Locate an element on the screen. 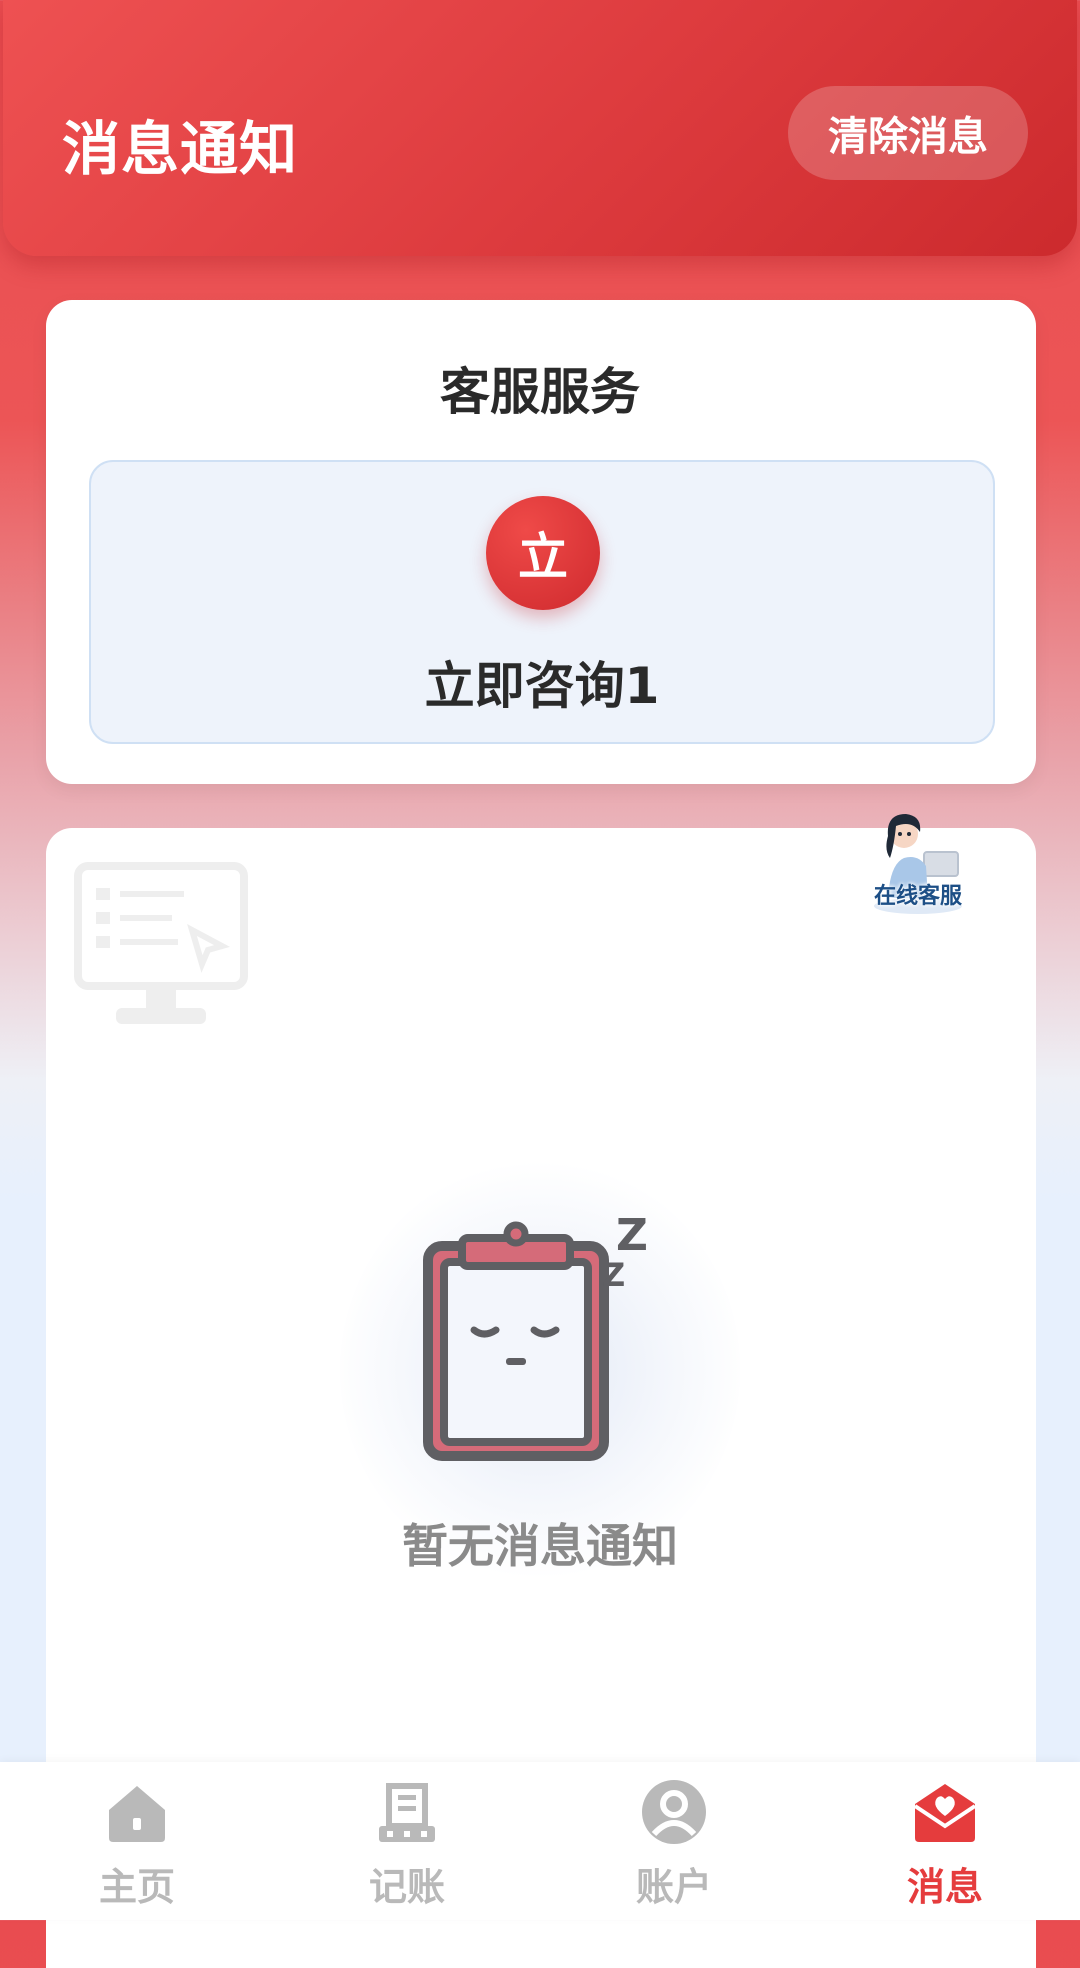  page-title: 消息通知 is located at coordinates (180, 149).